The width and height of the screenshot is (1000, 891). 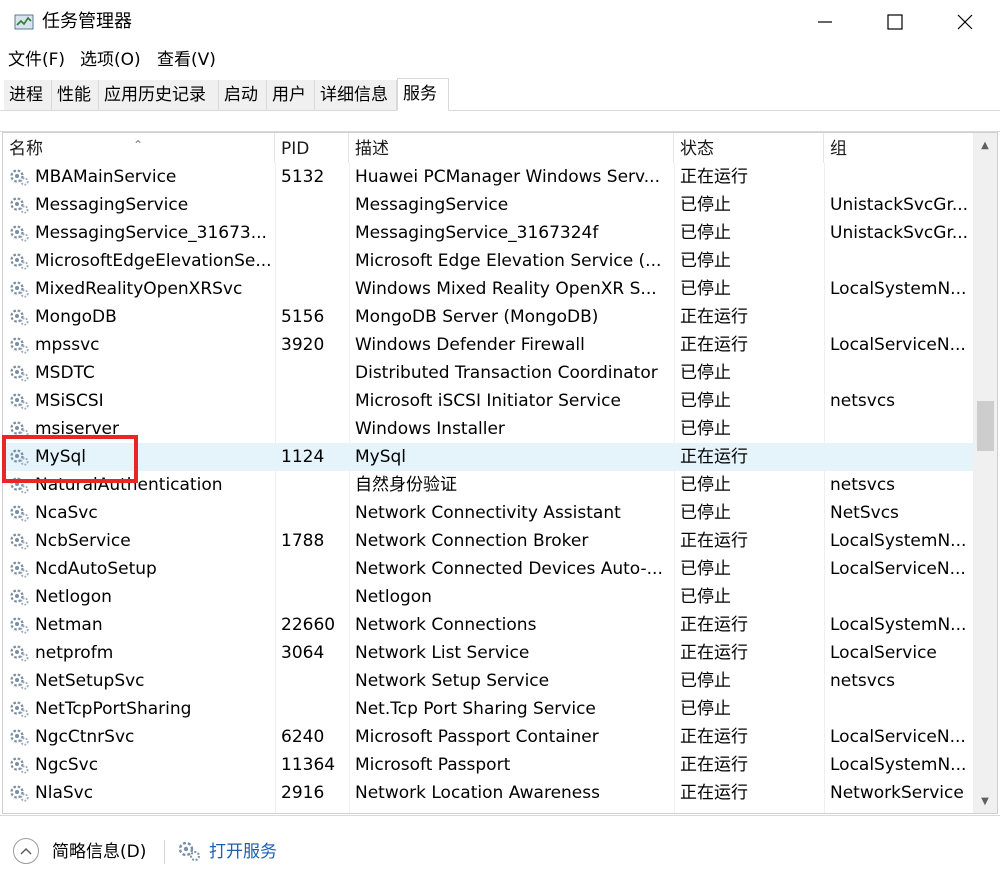 What do you see at coordinates (749, 148) in the screenshot?
I see `column-header-status: 状态` at bounding box center [749, 148].